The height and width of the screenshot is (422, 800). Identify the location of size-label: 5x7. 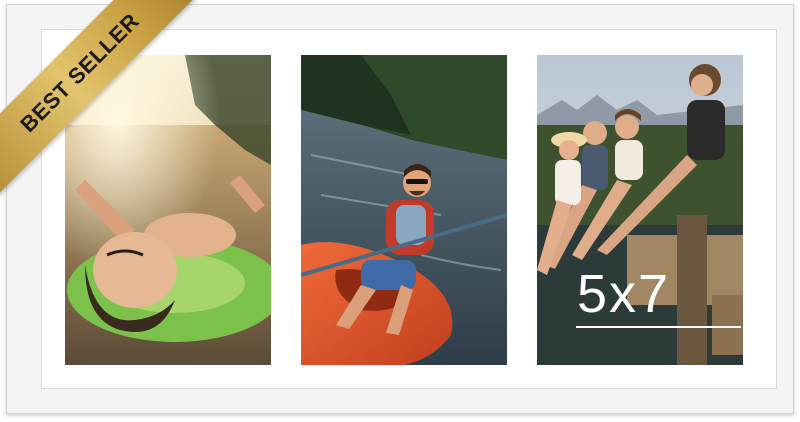
(624, 294).